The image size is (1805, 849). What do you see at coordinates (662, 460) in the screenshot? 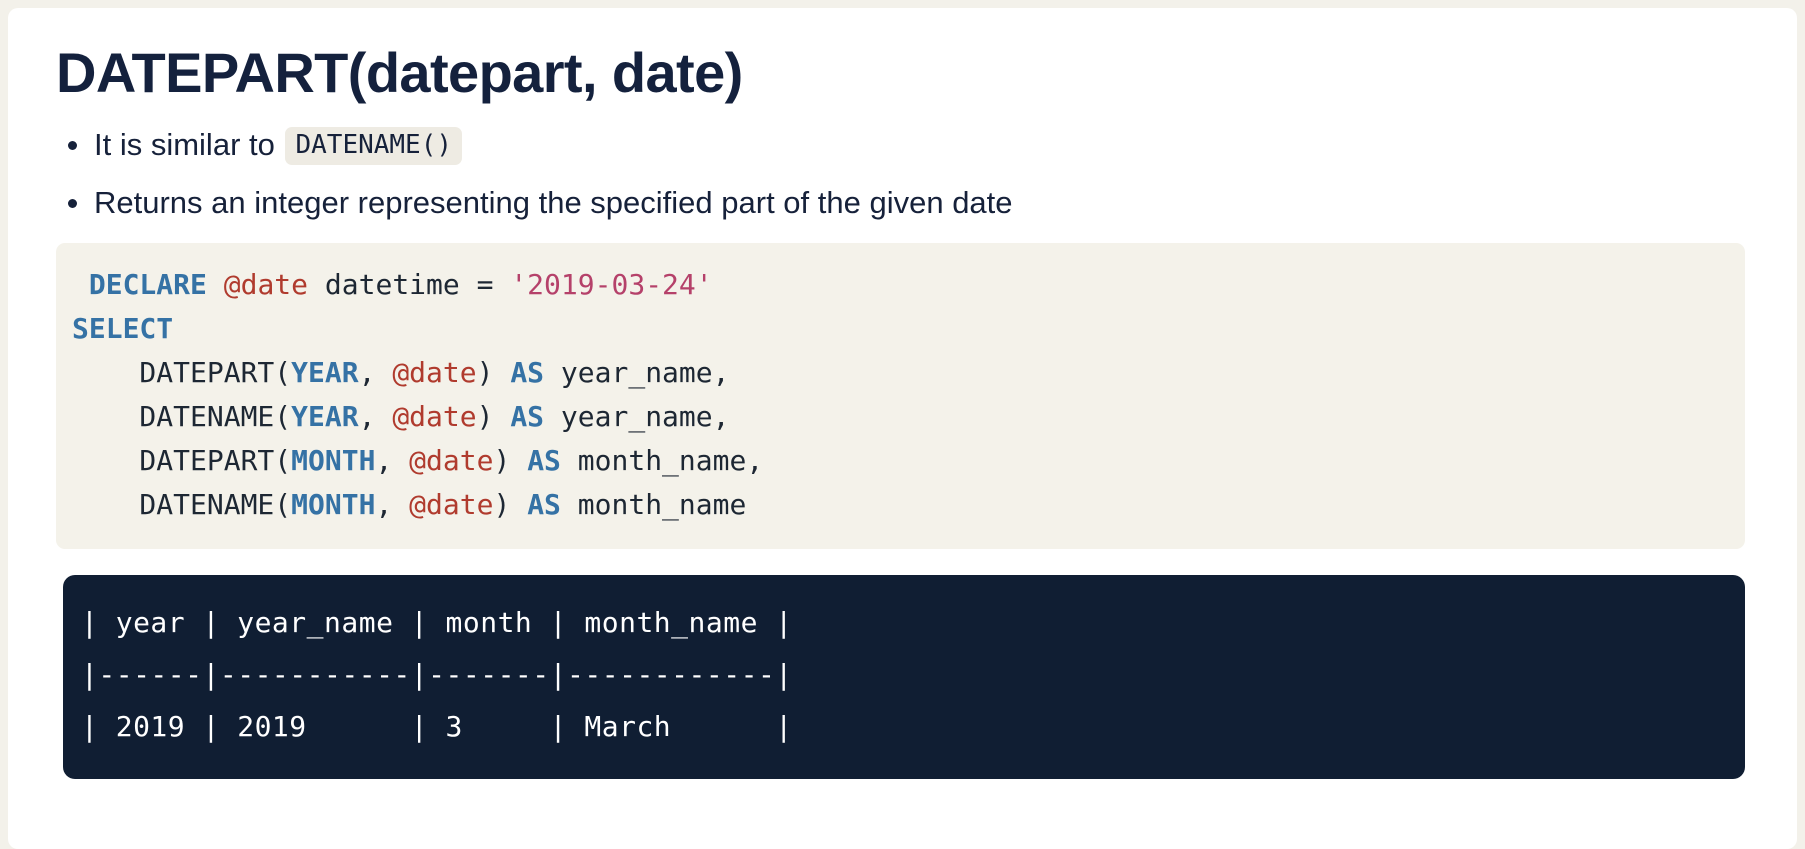
I see `code-token-plain: month_name,` at bounding box center [662, 460].